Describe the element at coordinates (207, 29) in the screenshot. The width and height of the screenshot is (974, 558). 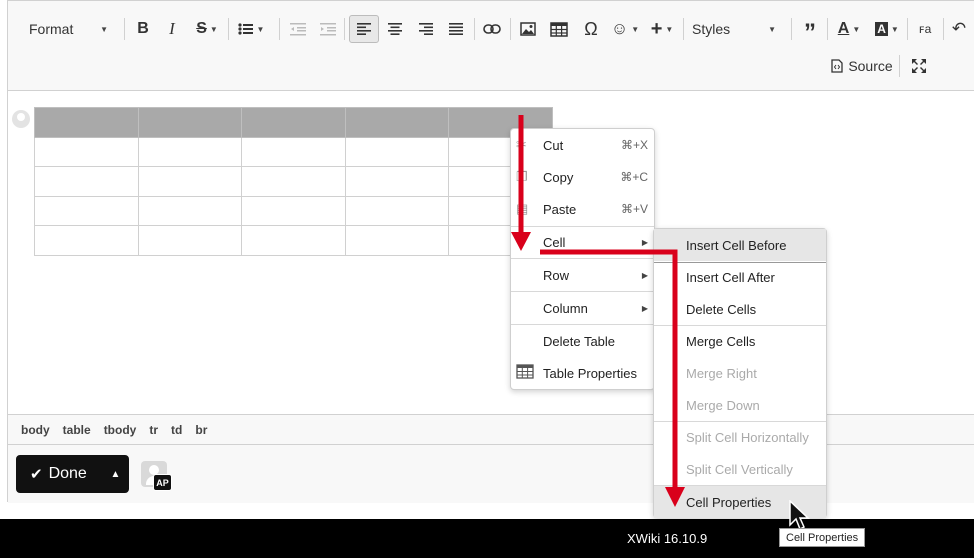
I see `strikethrough-icon: S ▼` at that location.